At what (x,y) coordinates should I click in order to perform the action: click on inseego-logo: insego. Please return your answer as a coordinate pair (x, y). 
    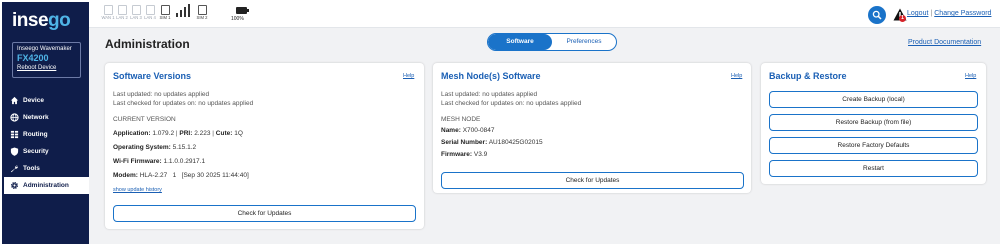
    Looking at the image, I should click on (41, 20).